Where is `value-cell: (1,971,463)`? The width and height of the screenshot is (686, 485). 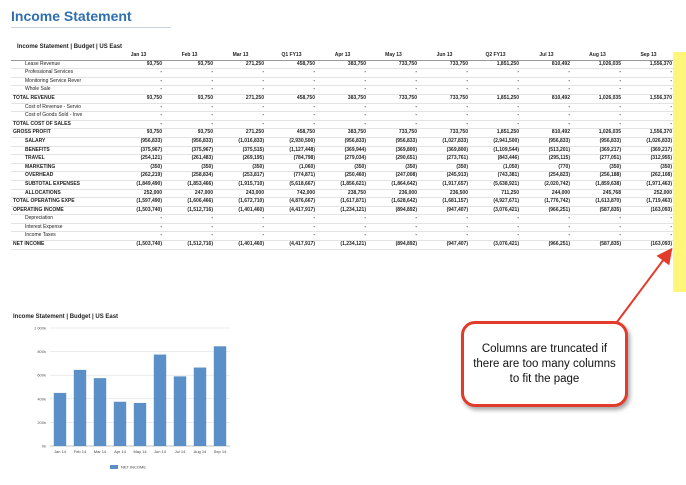 value-cell: (1,971,463) is located at coordinates (648, 184).